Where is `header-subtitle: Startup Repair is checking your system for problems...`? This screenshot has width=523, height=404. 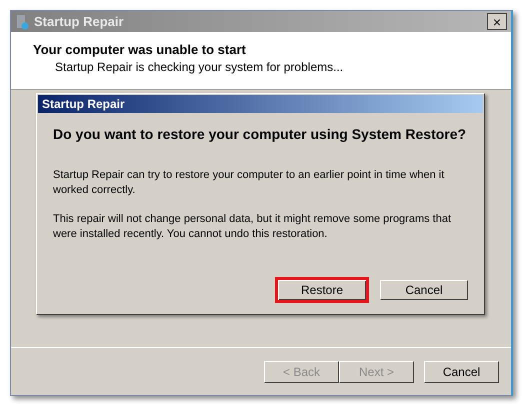 header-subtitle: Startup Repair is checking your system for problems... is located at coordinates (199, 67).